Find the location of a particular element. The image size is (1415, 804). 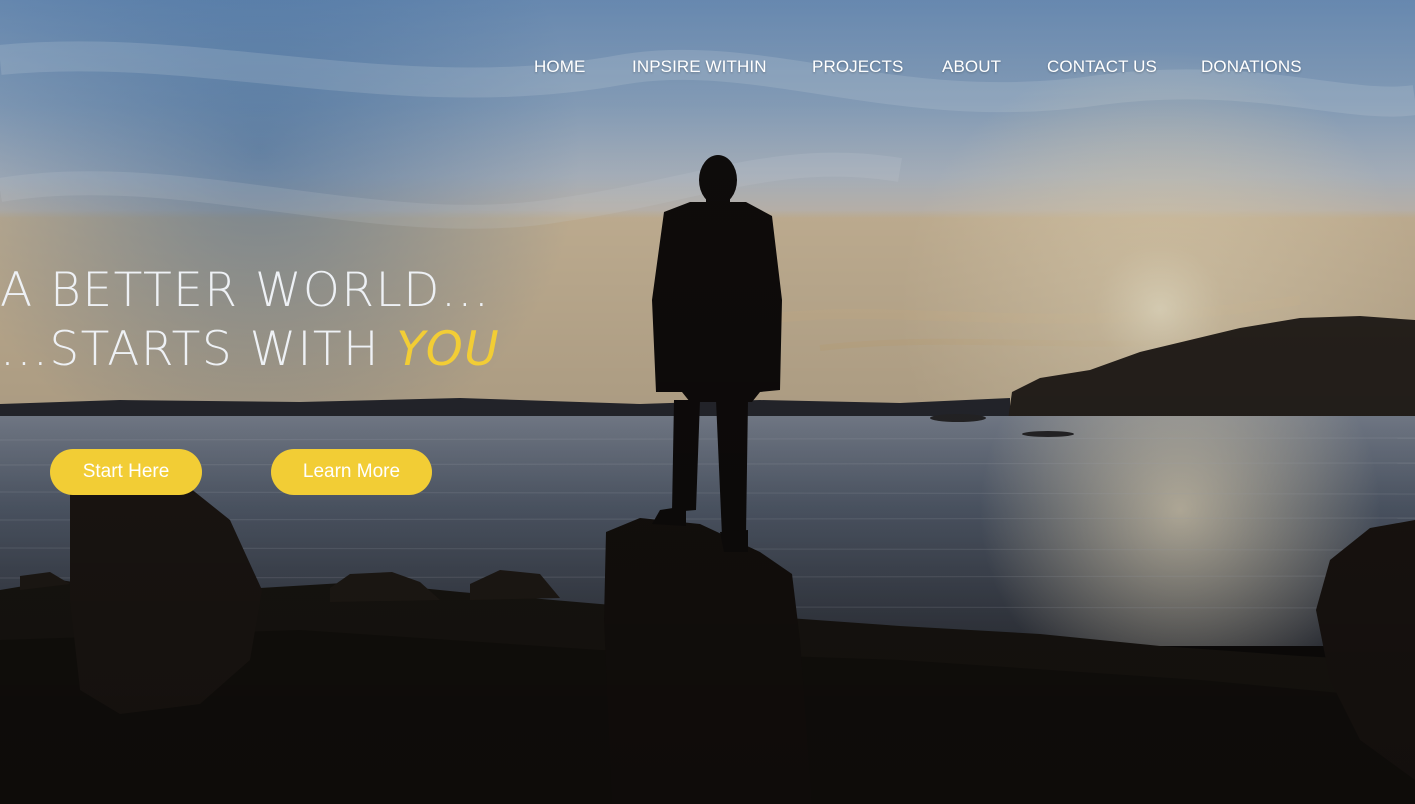

hero-headline-highlight: YOU is located at coordinates (448, 349).